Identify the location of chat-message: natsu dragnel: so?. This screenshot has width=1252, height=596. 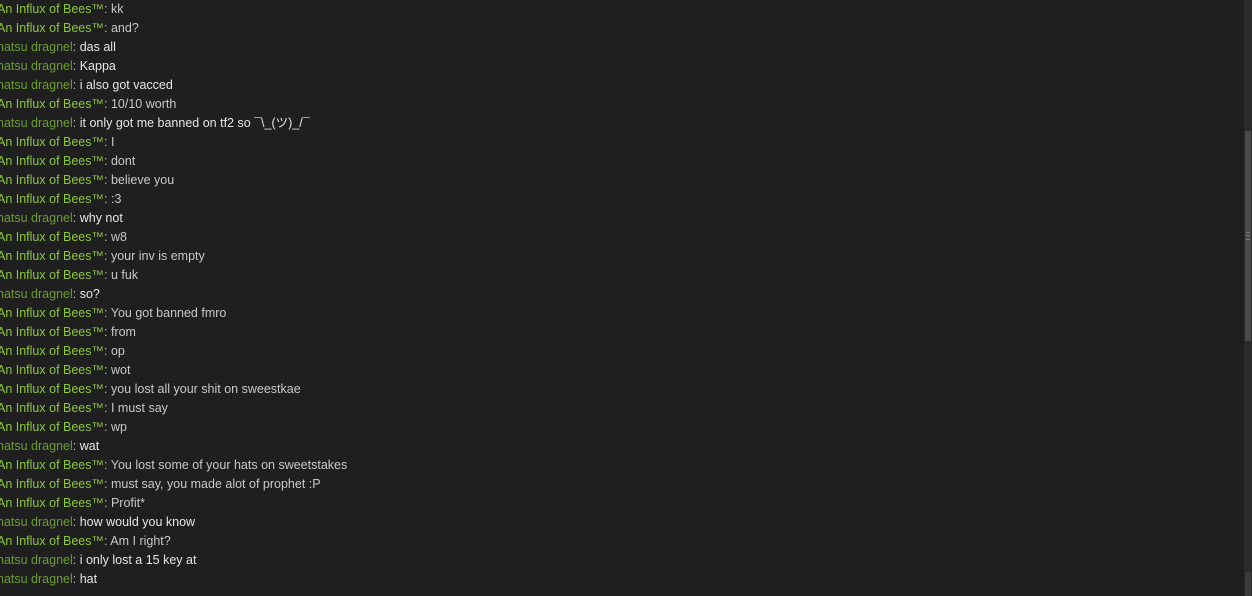
(618, 294).